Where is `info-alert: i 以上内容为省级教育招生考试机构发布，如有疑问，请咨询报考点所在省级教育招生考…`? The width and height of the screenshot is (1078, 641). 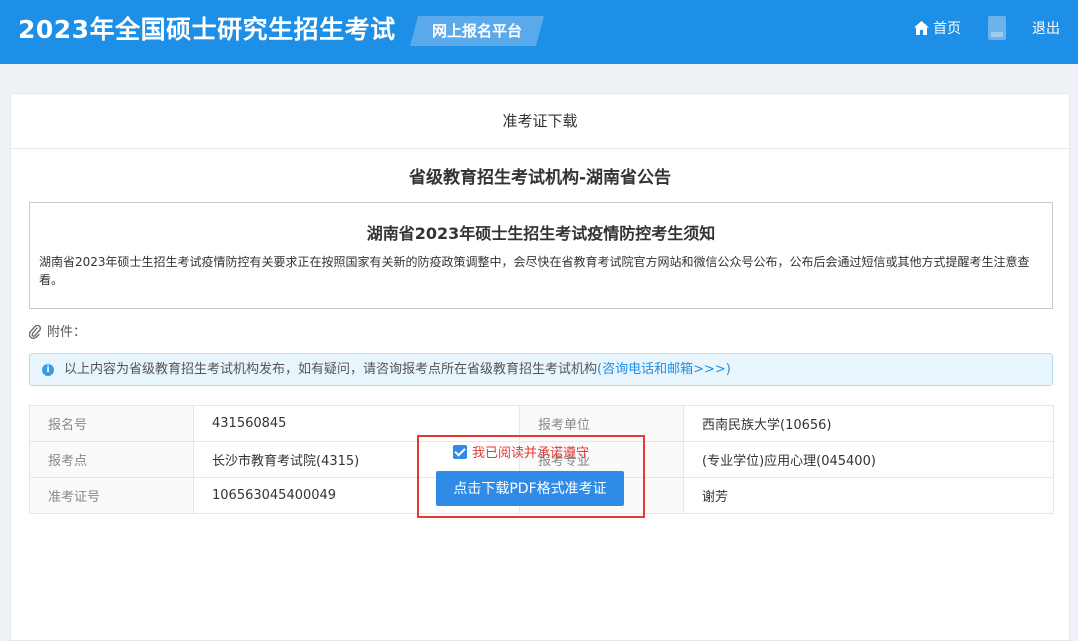 info-alert: i 以上内容为省级教育招生考试机构发布，如有疑问，请咨询报考点所在省级教育招生考… is located at coordinates (541, 369).